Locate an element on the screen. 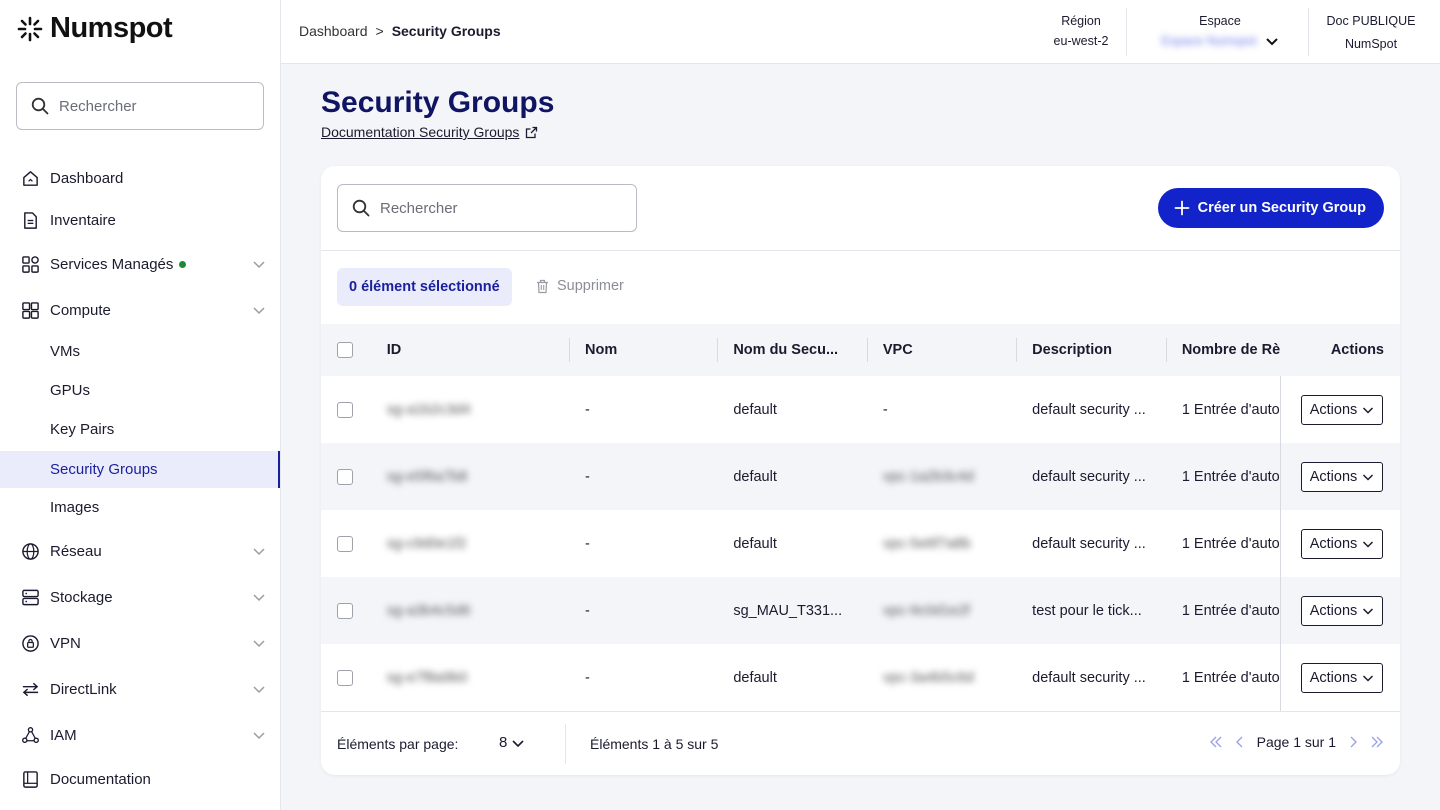  per-page-label: Éléments par page: is located at coordinates (398, 744).